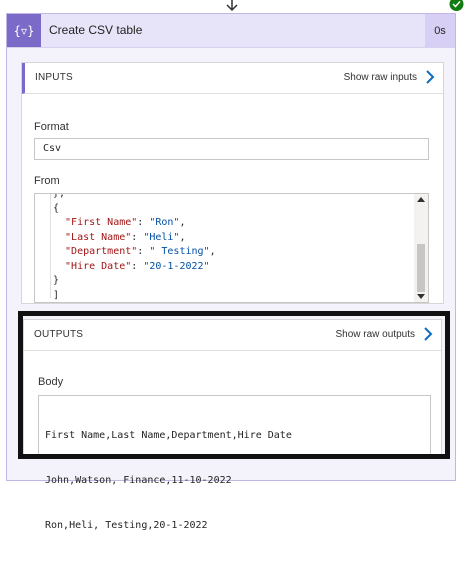 This screenshot has width=474, height=563. Describe the element at coordinates (232, 78) in the screenshot. I see `inputs-section-header: INPUTS Show raw inputs` at that location.